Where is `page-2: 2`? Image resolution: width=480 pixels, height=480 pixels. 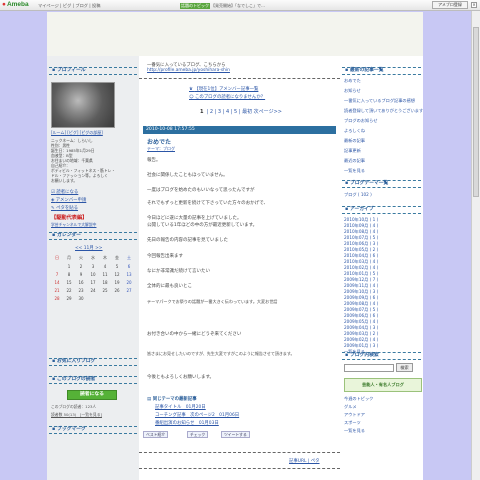 page-2: 2 is located at coordinates (211, 112).